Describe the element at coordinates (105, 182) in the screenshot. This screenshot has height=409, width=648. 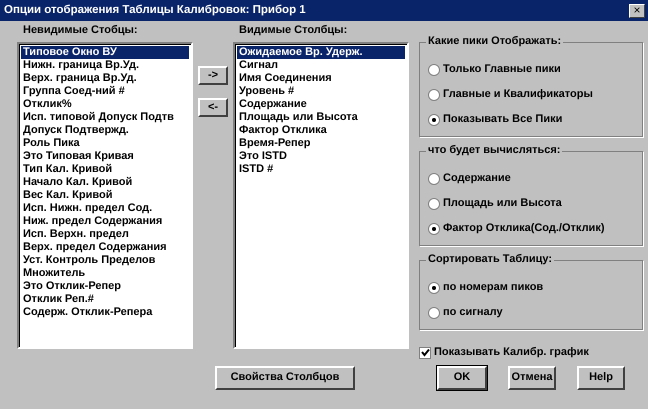
I see `list-item: Начало Кал. Кривой` at that location.